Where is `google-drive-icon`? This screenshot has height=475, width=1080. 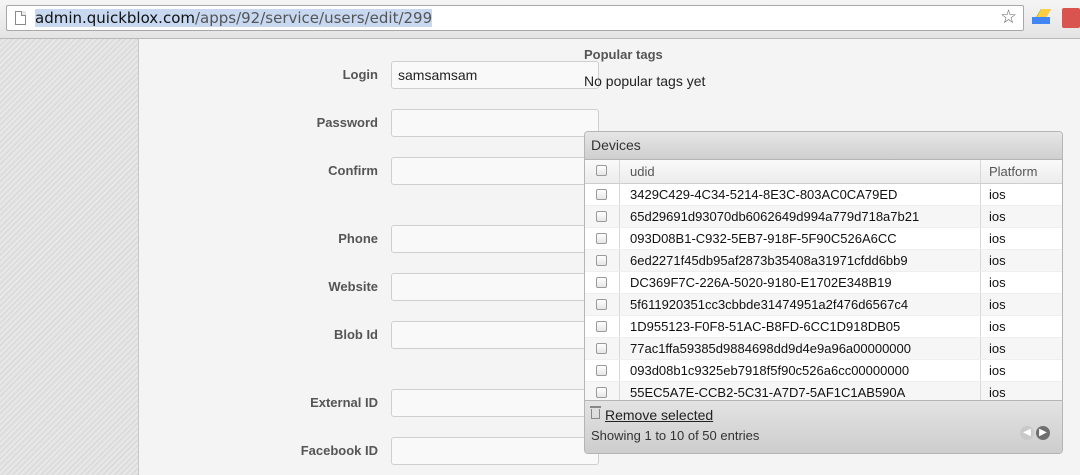 google-drive-icon is located at coordinates (1041, 16).